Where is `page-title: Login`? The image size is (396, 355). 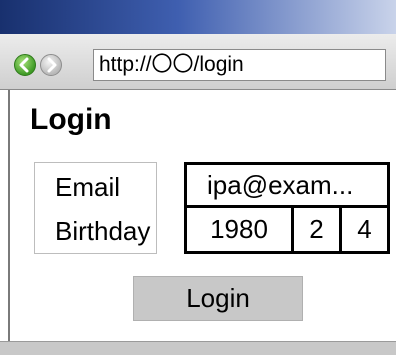
page-title: Login is located at coordinates (71, 119).